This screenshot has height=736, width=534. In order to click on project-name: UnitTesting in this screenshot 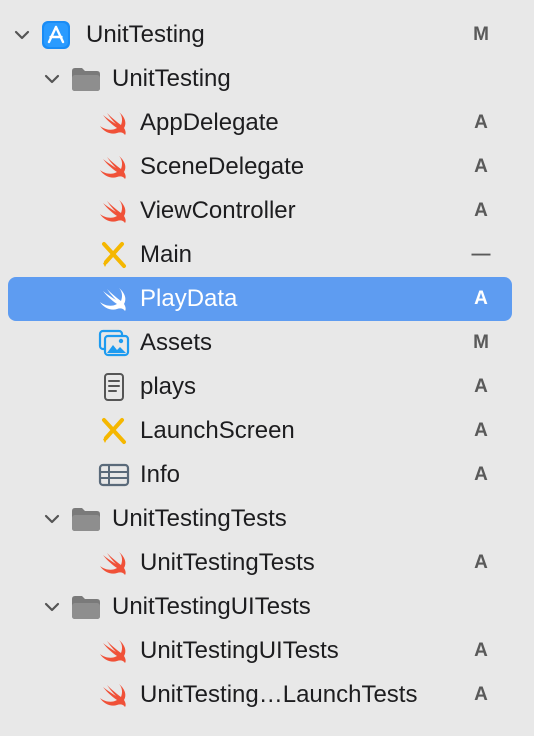, I will do `click(145, 34)`.